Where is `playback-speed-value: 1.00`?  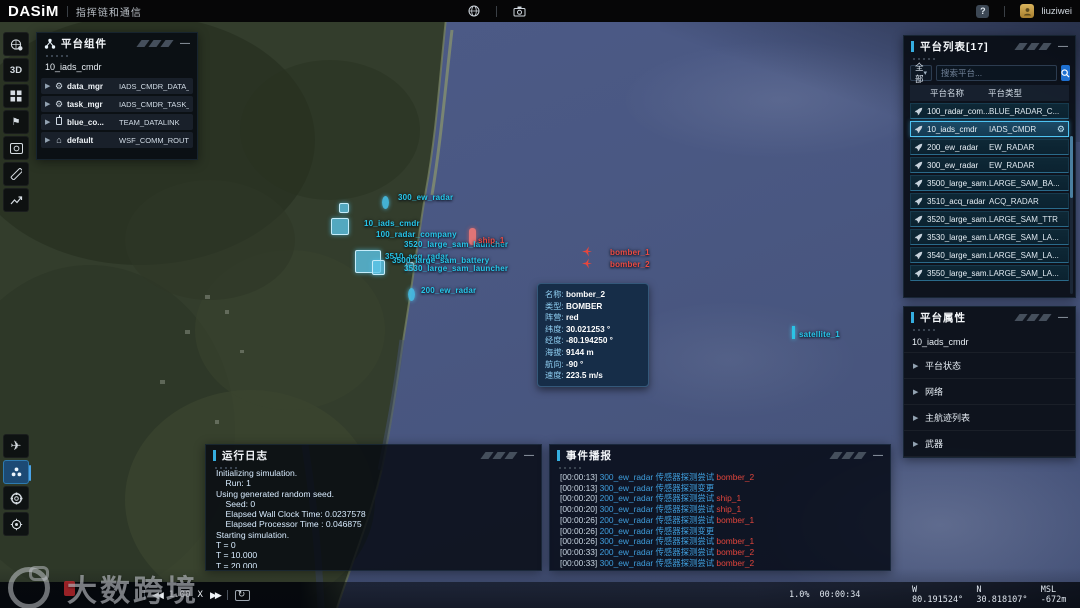
playback-speed-value: 1.00 is located at coordinates (179, 595).